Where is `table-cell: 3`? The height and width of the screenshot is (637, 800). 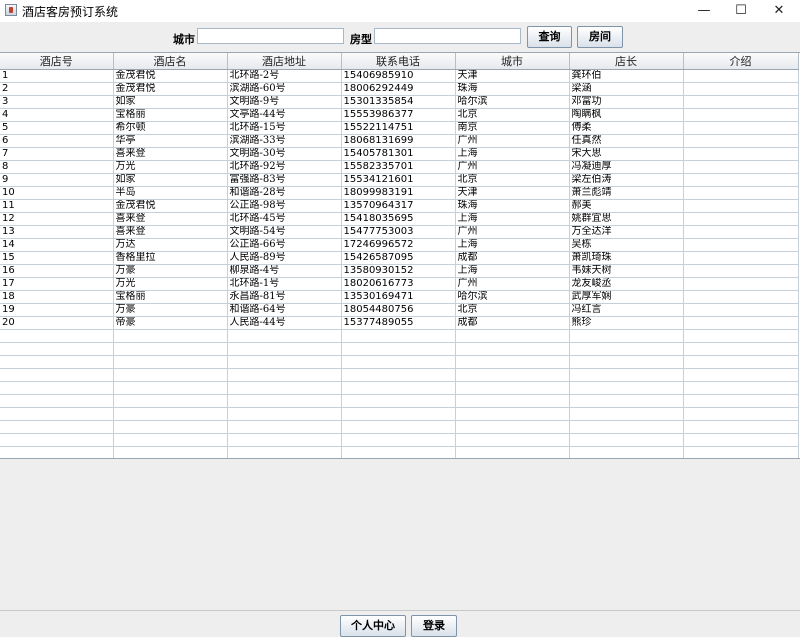
table-cell: 3 is located at coordinates (57, 102).